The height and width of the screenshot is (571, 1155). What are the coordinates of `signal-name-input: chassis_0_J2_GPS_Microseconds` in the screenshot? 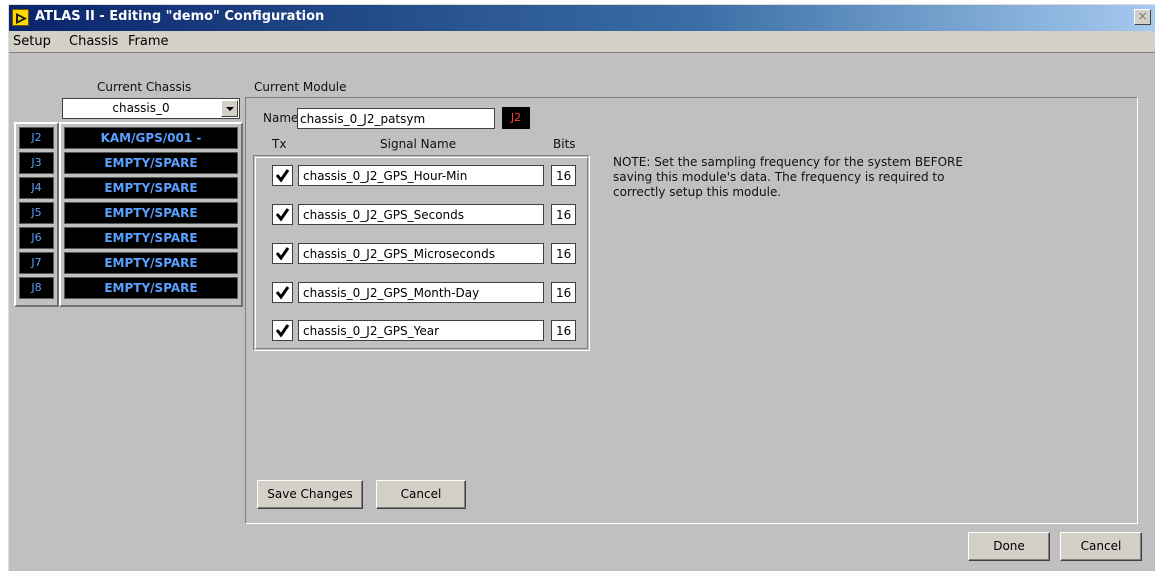 It's located at (421, 253).